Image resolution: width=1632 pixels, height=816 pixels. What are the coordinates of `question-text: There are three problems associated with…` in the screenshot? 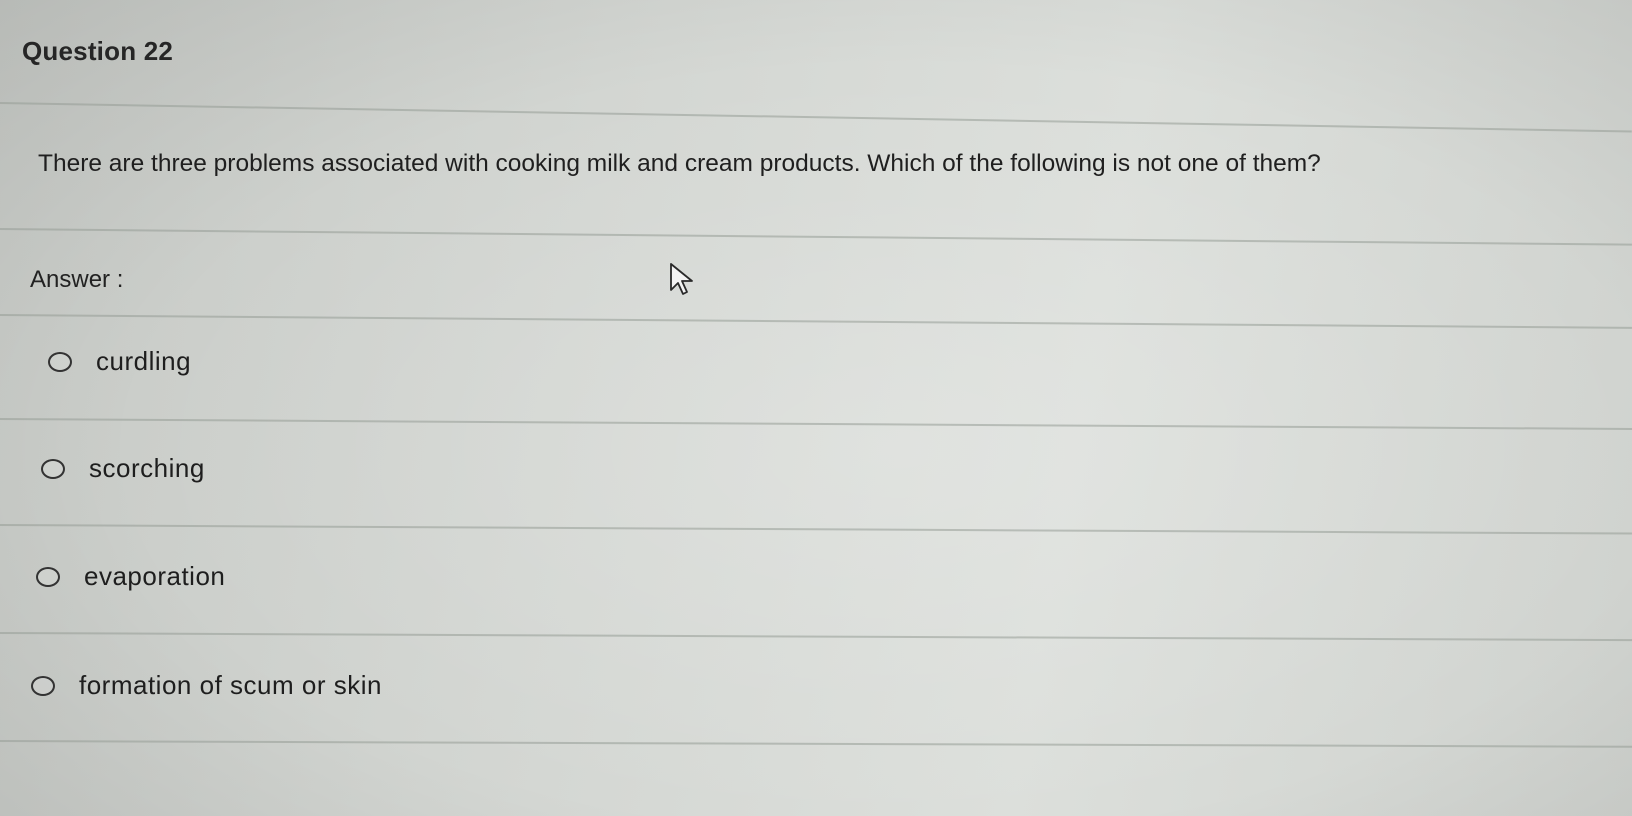 It's located at (679, 163).